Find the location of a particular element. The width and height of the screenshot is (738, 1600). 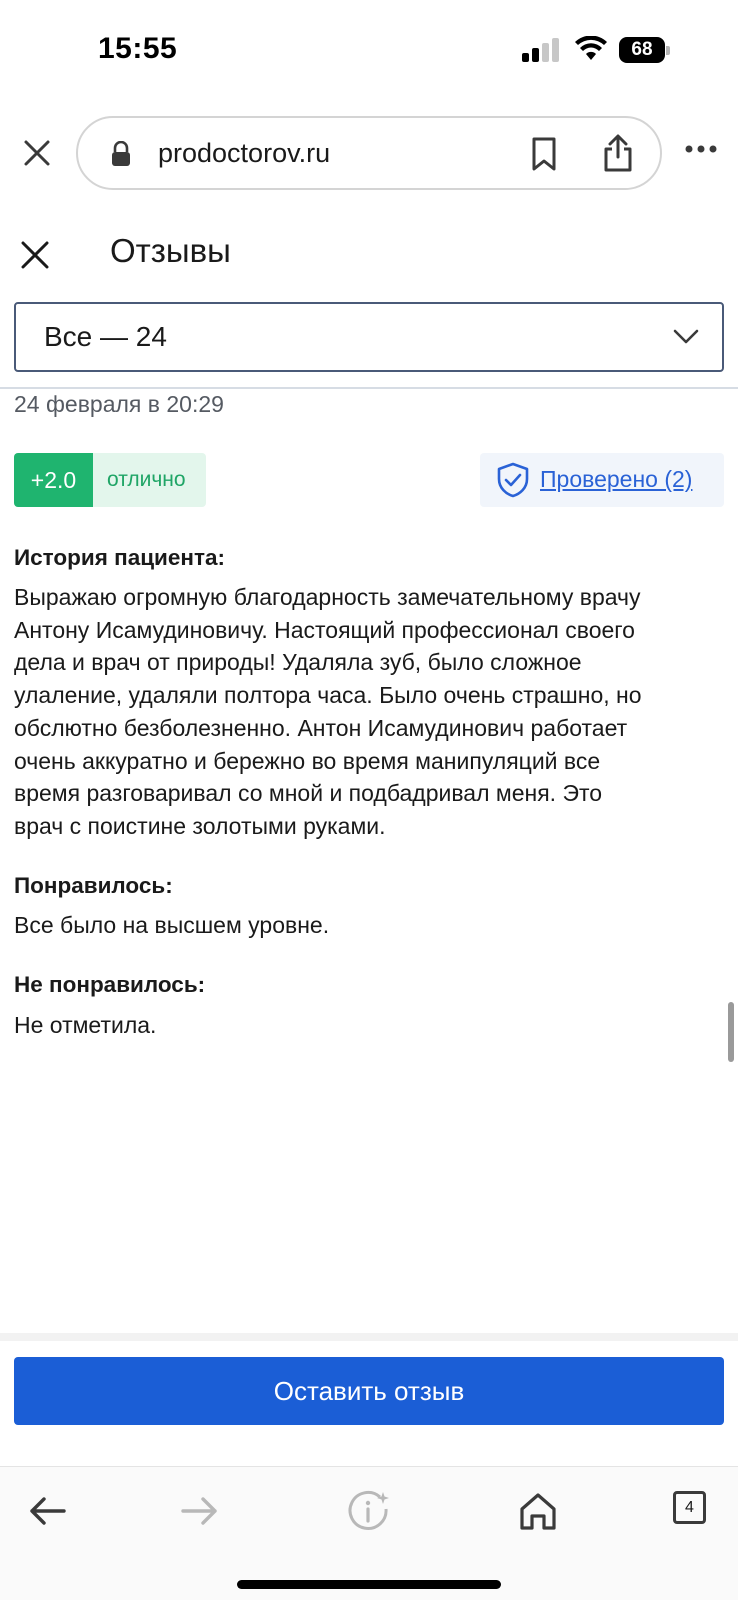

cellular-signal-icon is located at coordinates (542, 50).